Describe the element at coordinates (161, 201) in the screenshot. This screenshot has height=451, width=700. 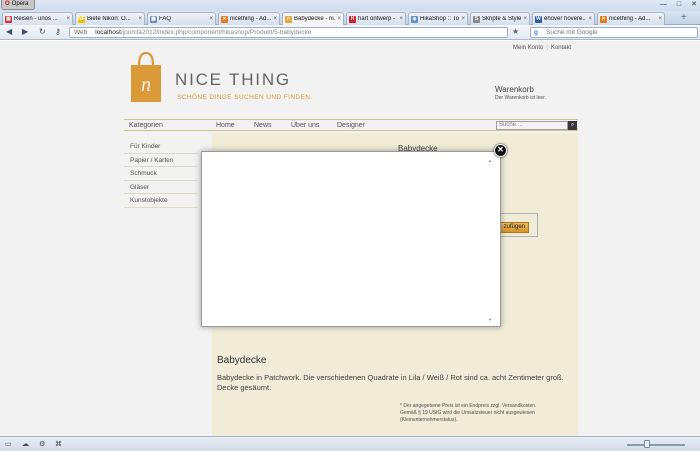
I see `sidebar-item-kunstobjekte: Kunstobjekte` at that location.